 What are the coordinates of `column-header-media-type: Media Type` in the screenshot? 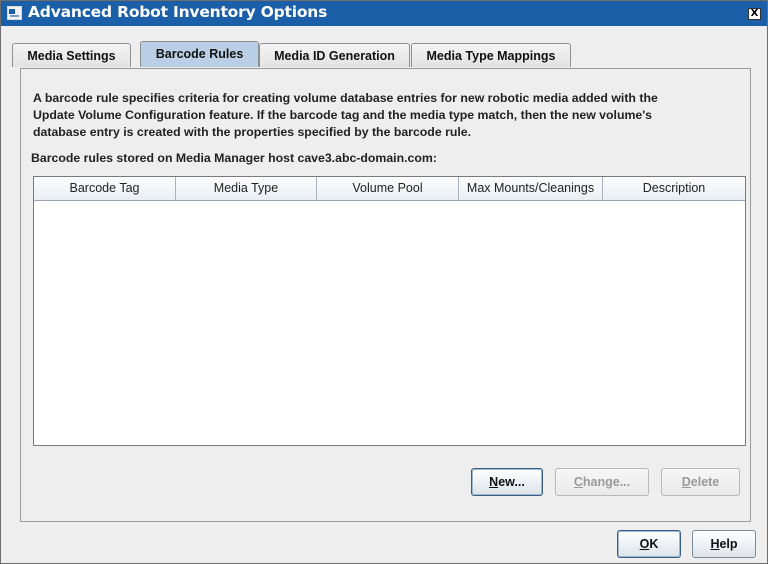 It's located at (246, 188).